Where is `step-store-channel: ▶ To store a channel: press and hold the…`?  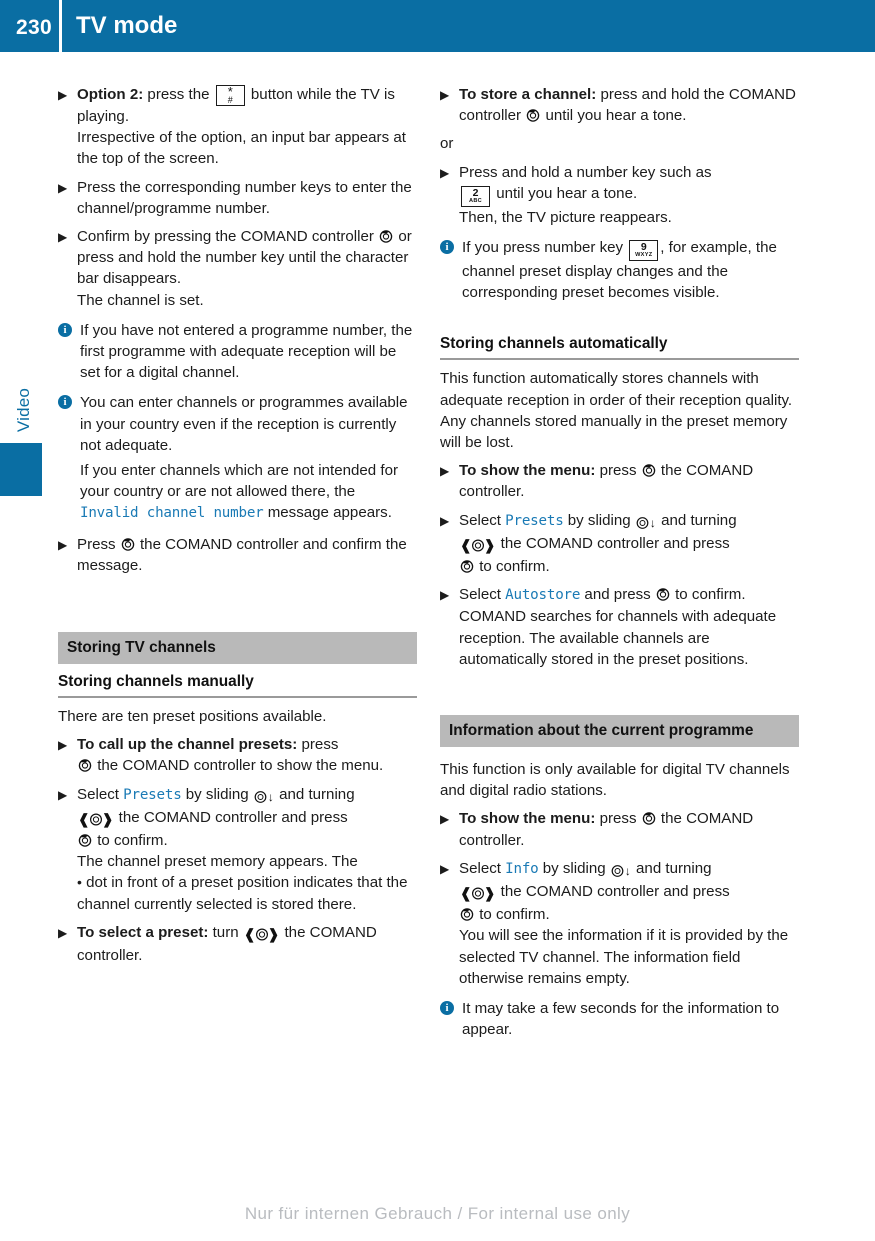
step-store-channel: ▶ To store a channel: press and hold the… is located at coordinates (619, 105).